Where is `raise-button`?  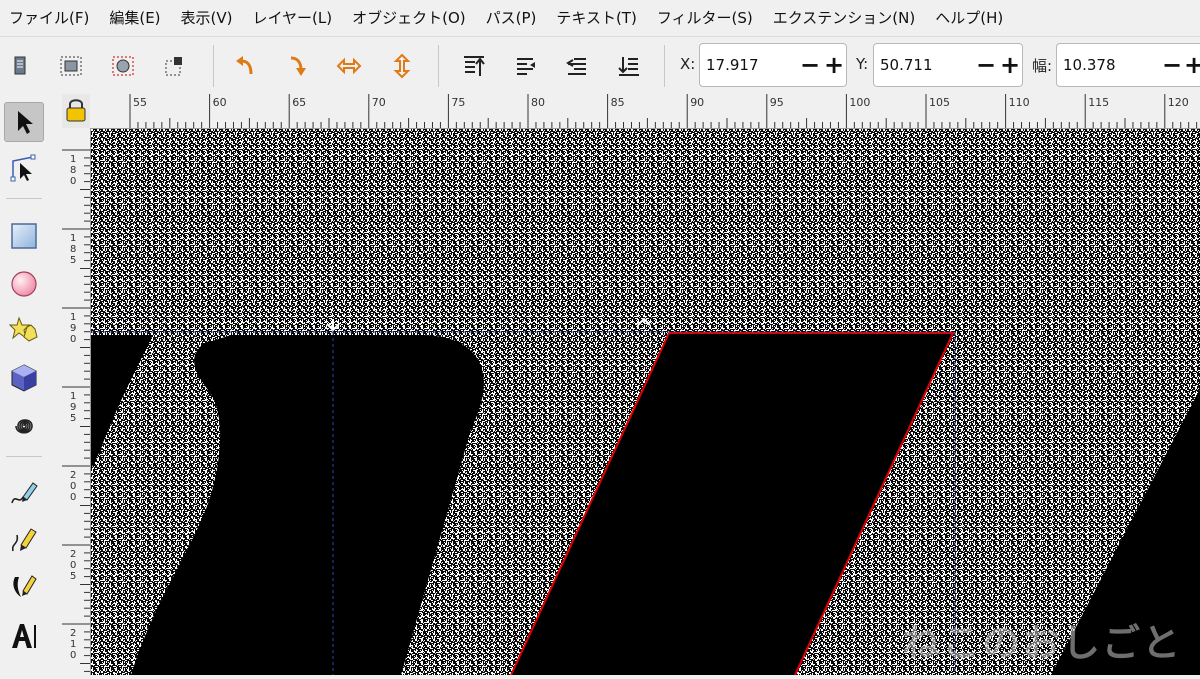 raise-button is located at coordinates (526, 66).